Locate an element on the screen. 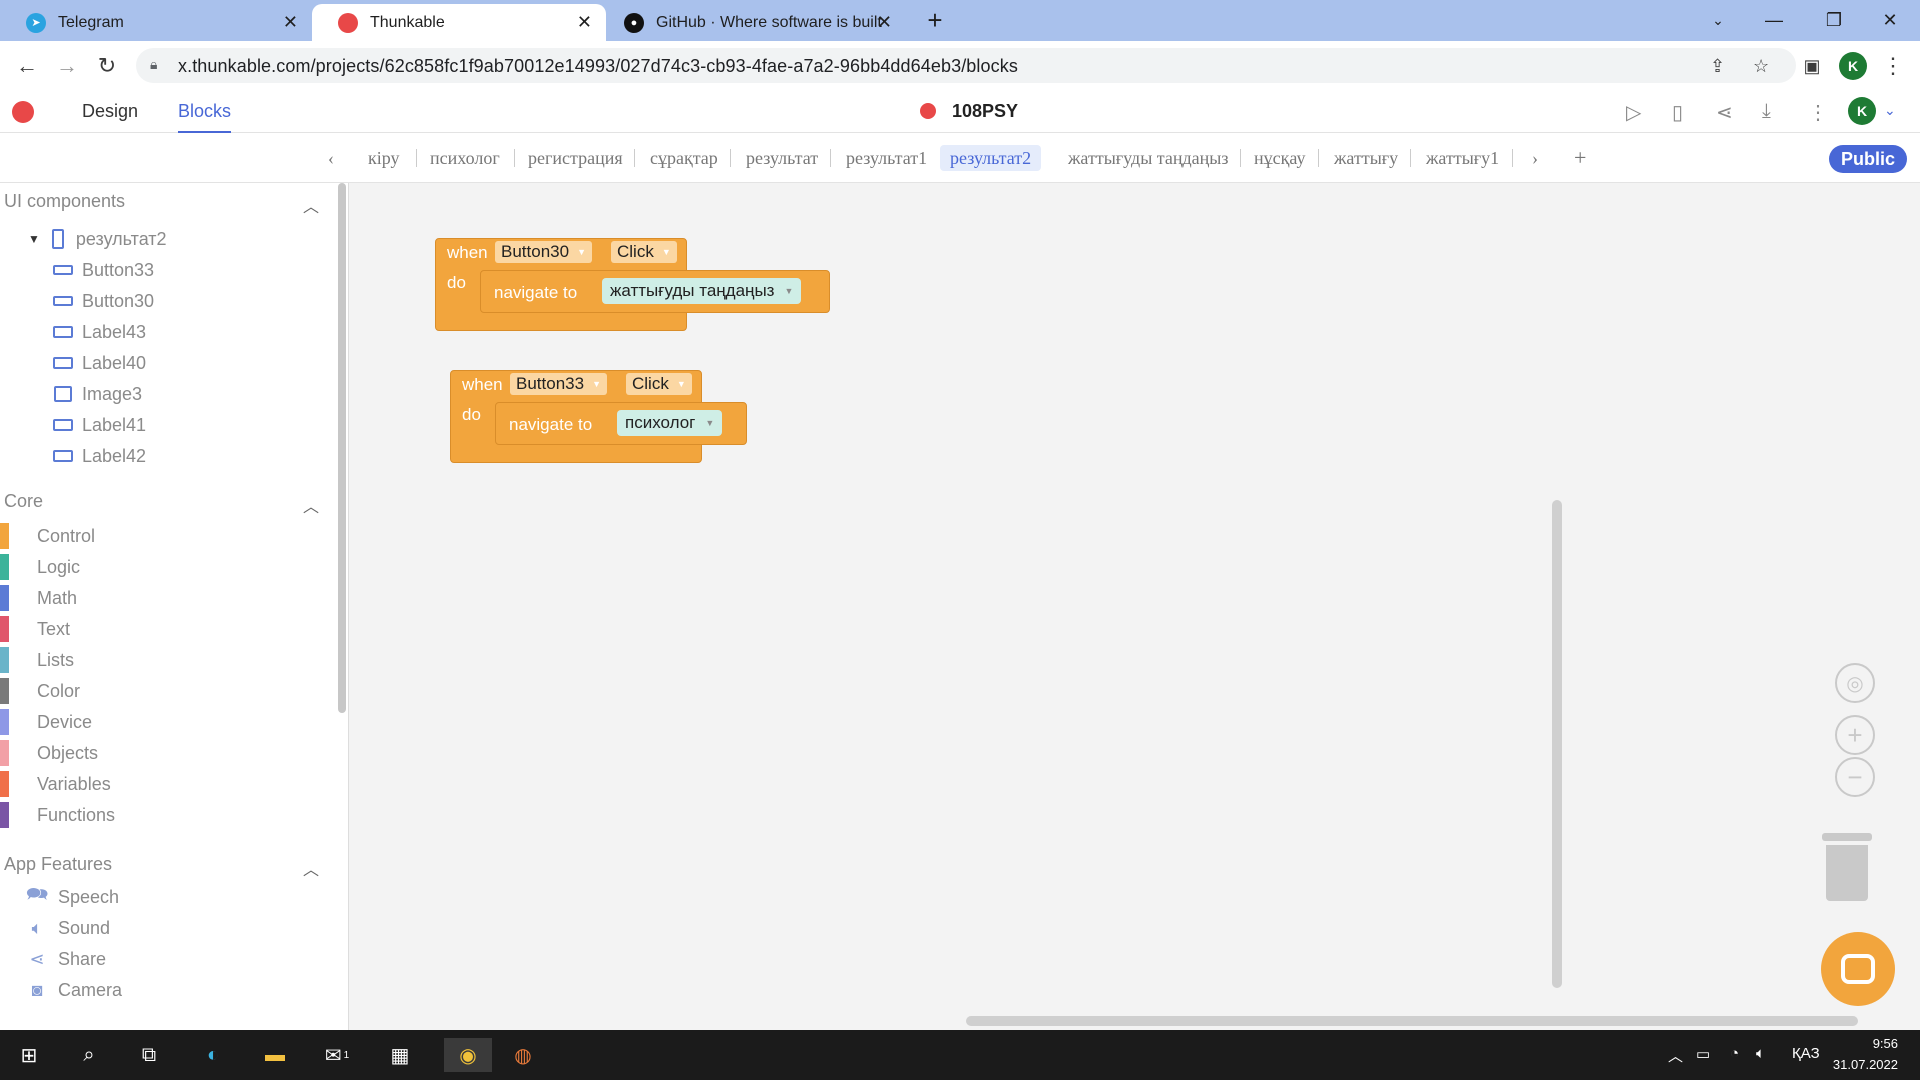 Image resolution: width=1920 pixels, height=1080 pixels. user-avatar: K is located at coordinates (1862, 111).